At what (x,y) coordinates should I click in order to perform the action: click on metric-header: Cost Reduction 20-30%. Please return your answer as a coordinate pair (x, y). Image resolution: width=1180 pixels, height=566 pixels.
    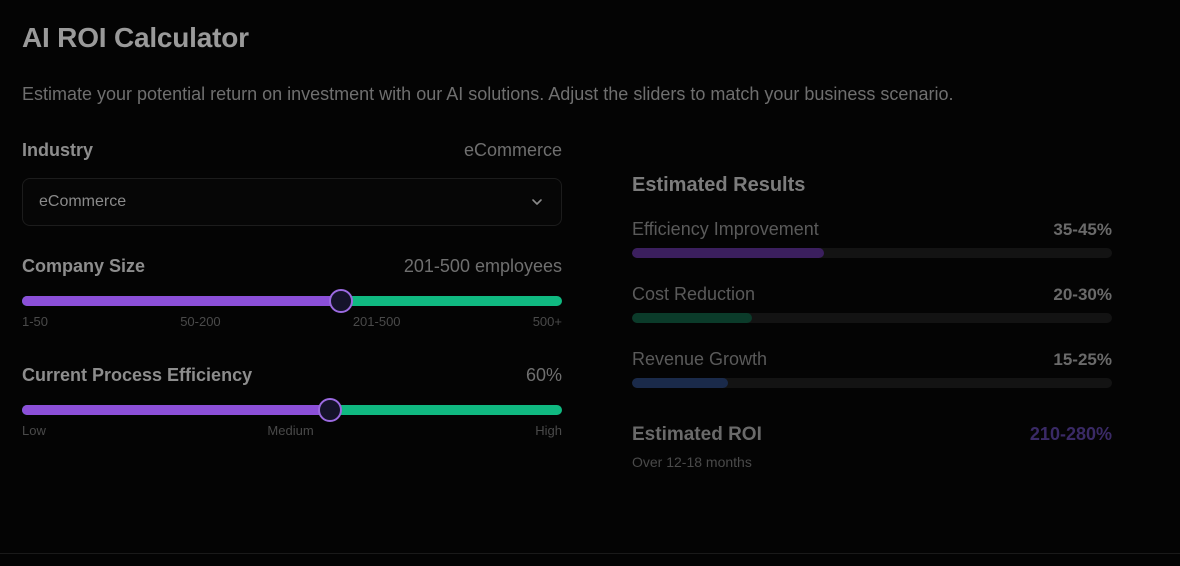
    Looking at the image, I should click on (872, 294).